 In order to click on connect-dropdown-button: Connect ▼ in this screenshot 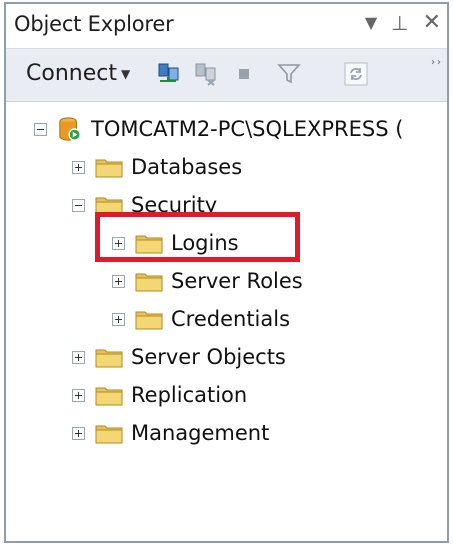, I will do `click(78, 73)`.